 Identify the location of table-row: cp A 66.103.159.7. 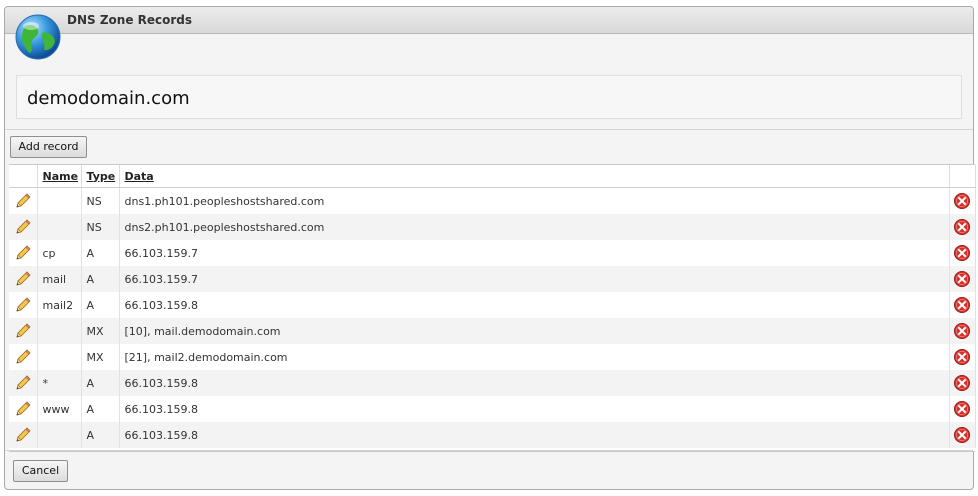
(492, 253).